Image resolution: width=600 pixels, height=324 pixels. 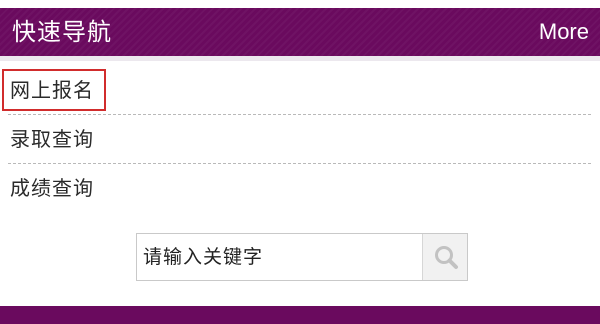 I want to click on nav-item-admission-query: 录取查询, so click(x=299, y=139).